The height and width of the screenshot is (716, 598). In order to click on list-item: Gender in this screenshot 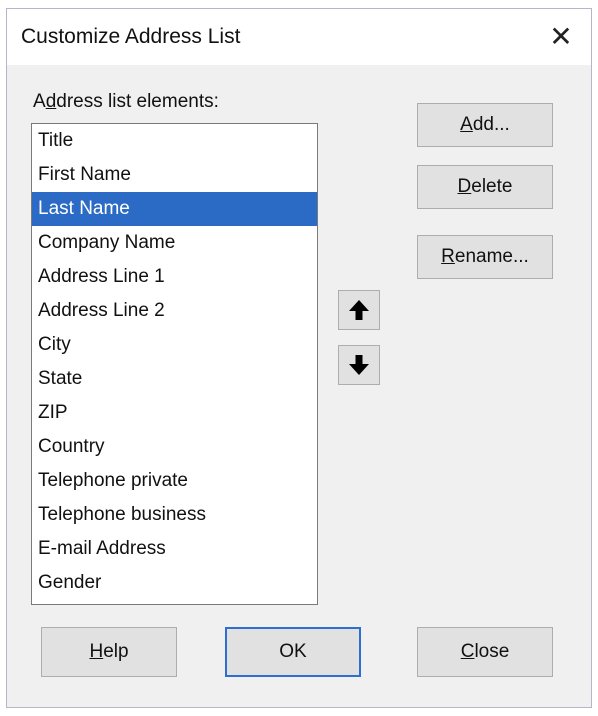, I will do `click(174, 583)`.